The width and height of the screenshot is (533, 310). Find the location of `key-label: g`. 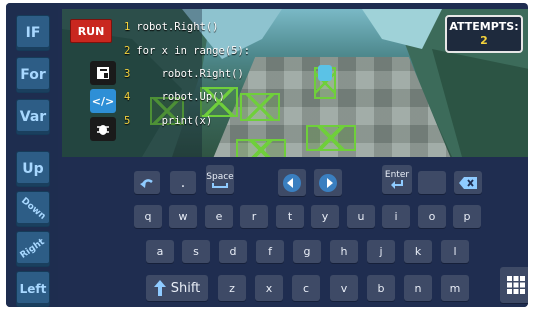

key-label: g is located at coordinates (307, 251).